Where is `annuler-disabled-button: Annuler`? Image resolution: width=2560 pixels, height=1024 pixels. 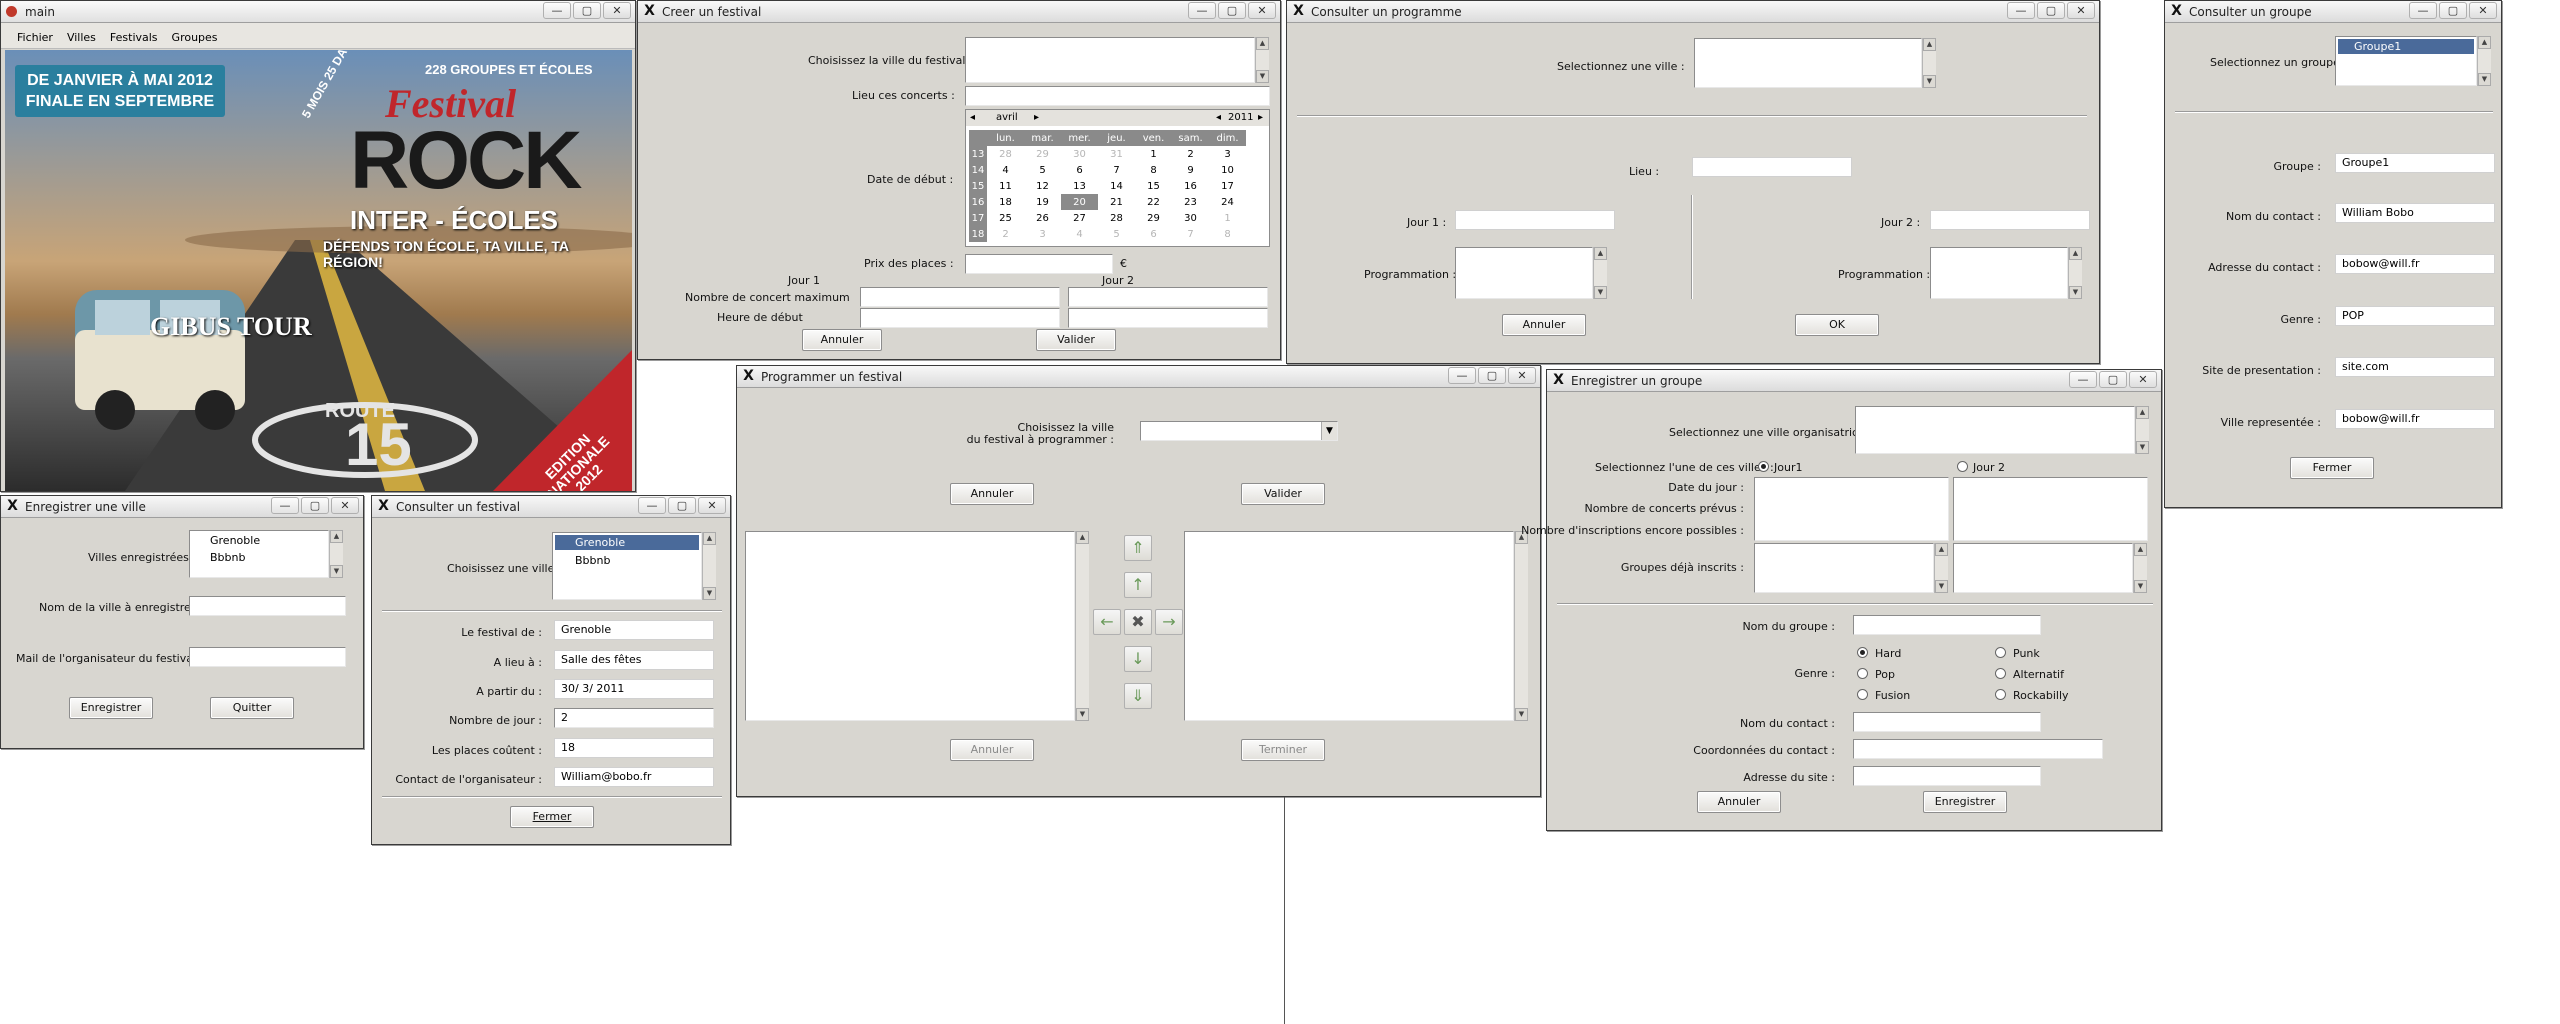 annuler-disabled-button: Annuler is located at coordinates (992, 750).